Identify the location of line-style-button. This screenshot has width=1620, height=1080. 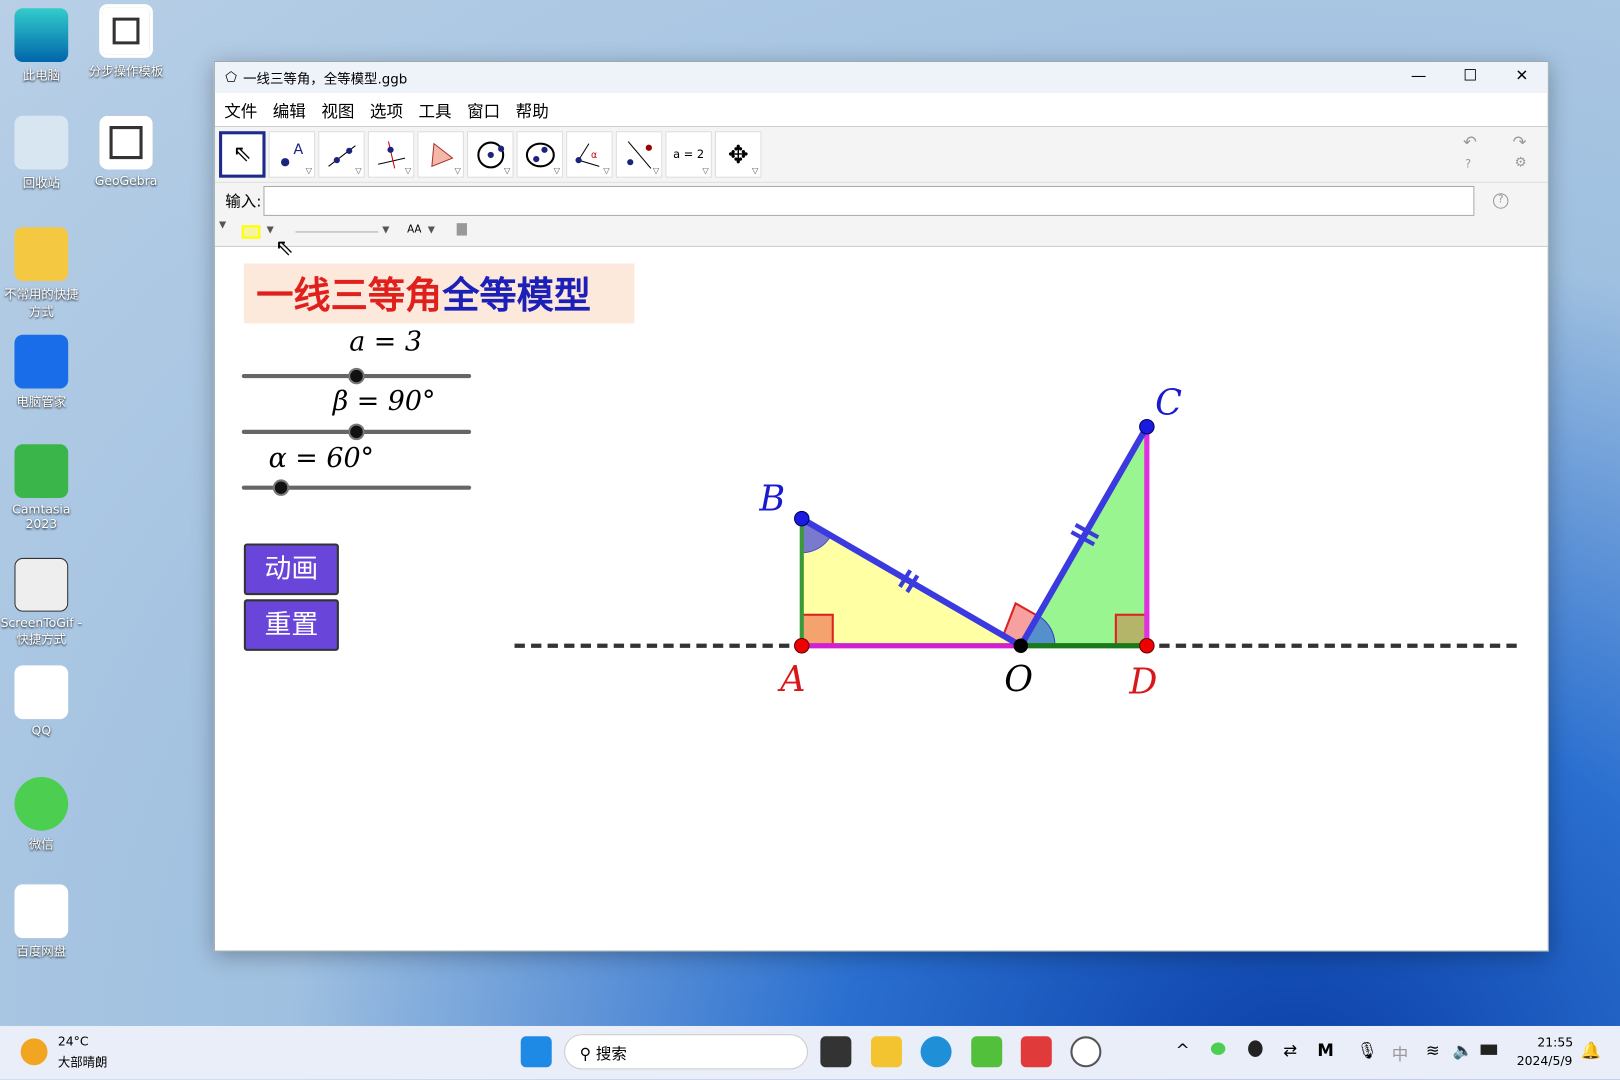
(337, 232).